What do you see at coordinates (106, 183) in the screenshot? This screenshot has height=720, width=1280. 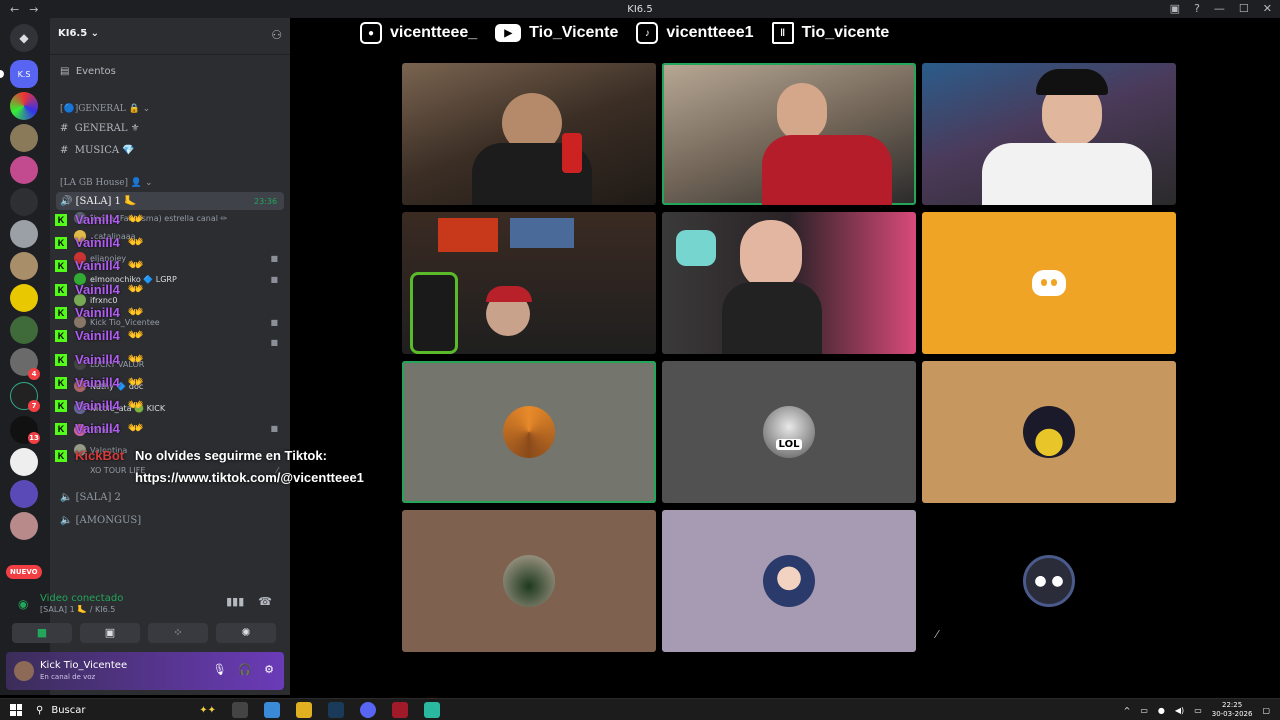 I see `category-house: [LA GB House] 👤 ⌄` at bounding box center [106, 183].